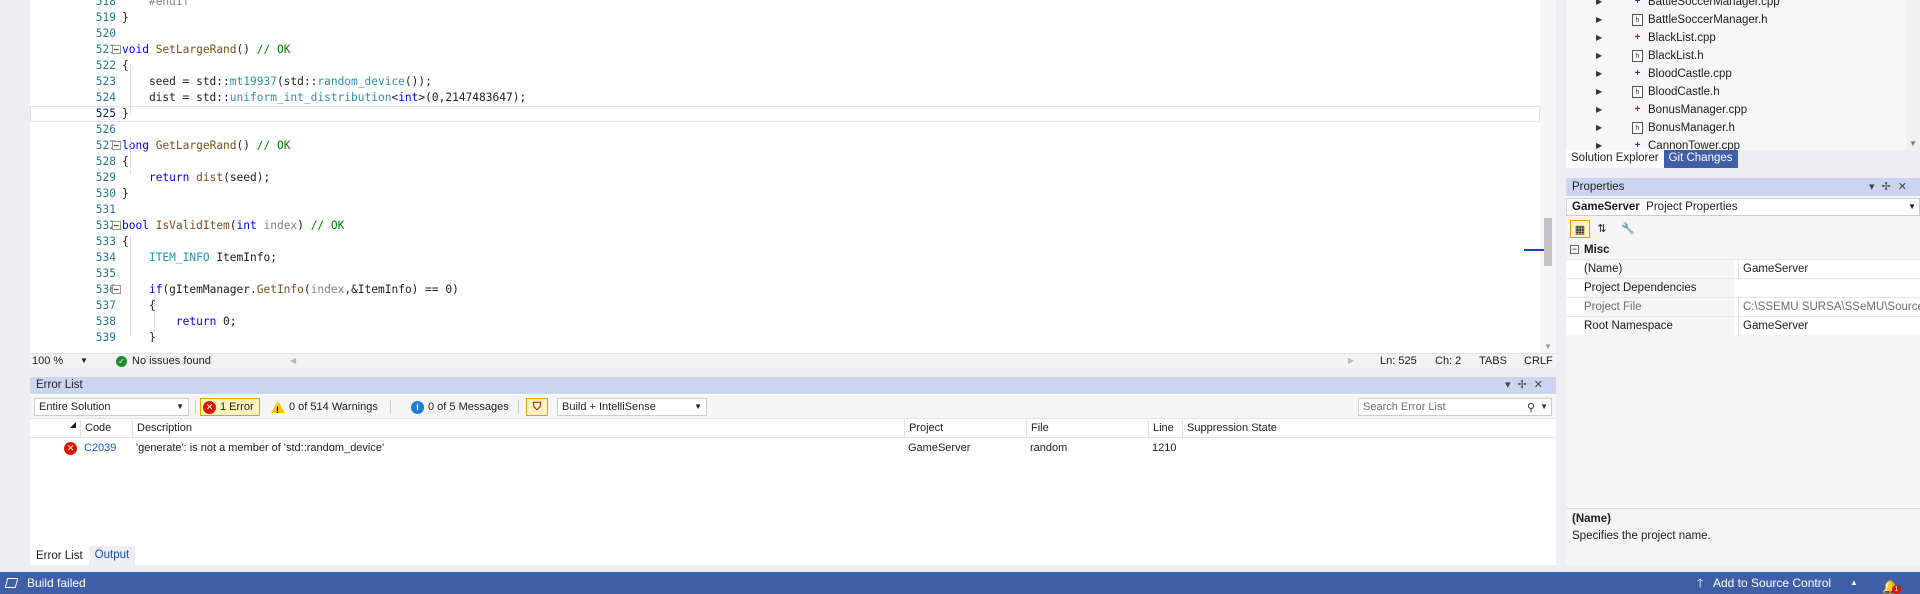 Image resolution: width=1920 pixels, height=594 pixels. I want to click on property-row: (Name) GameServer, so click(1743, 269).